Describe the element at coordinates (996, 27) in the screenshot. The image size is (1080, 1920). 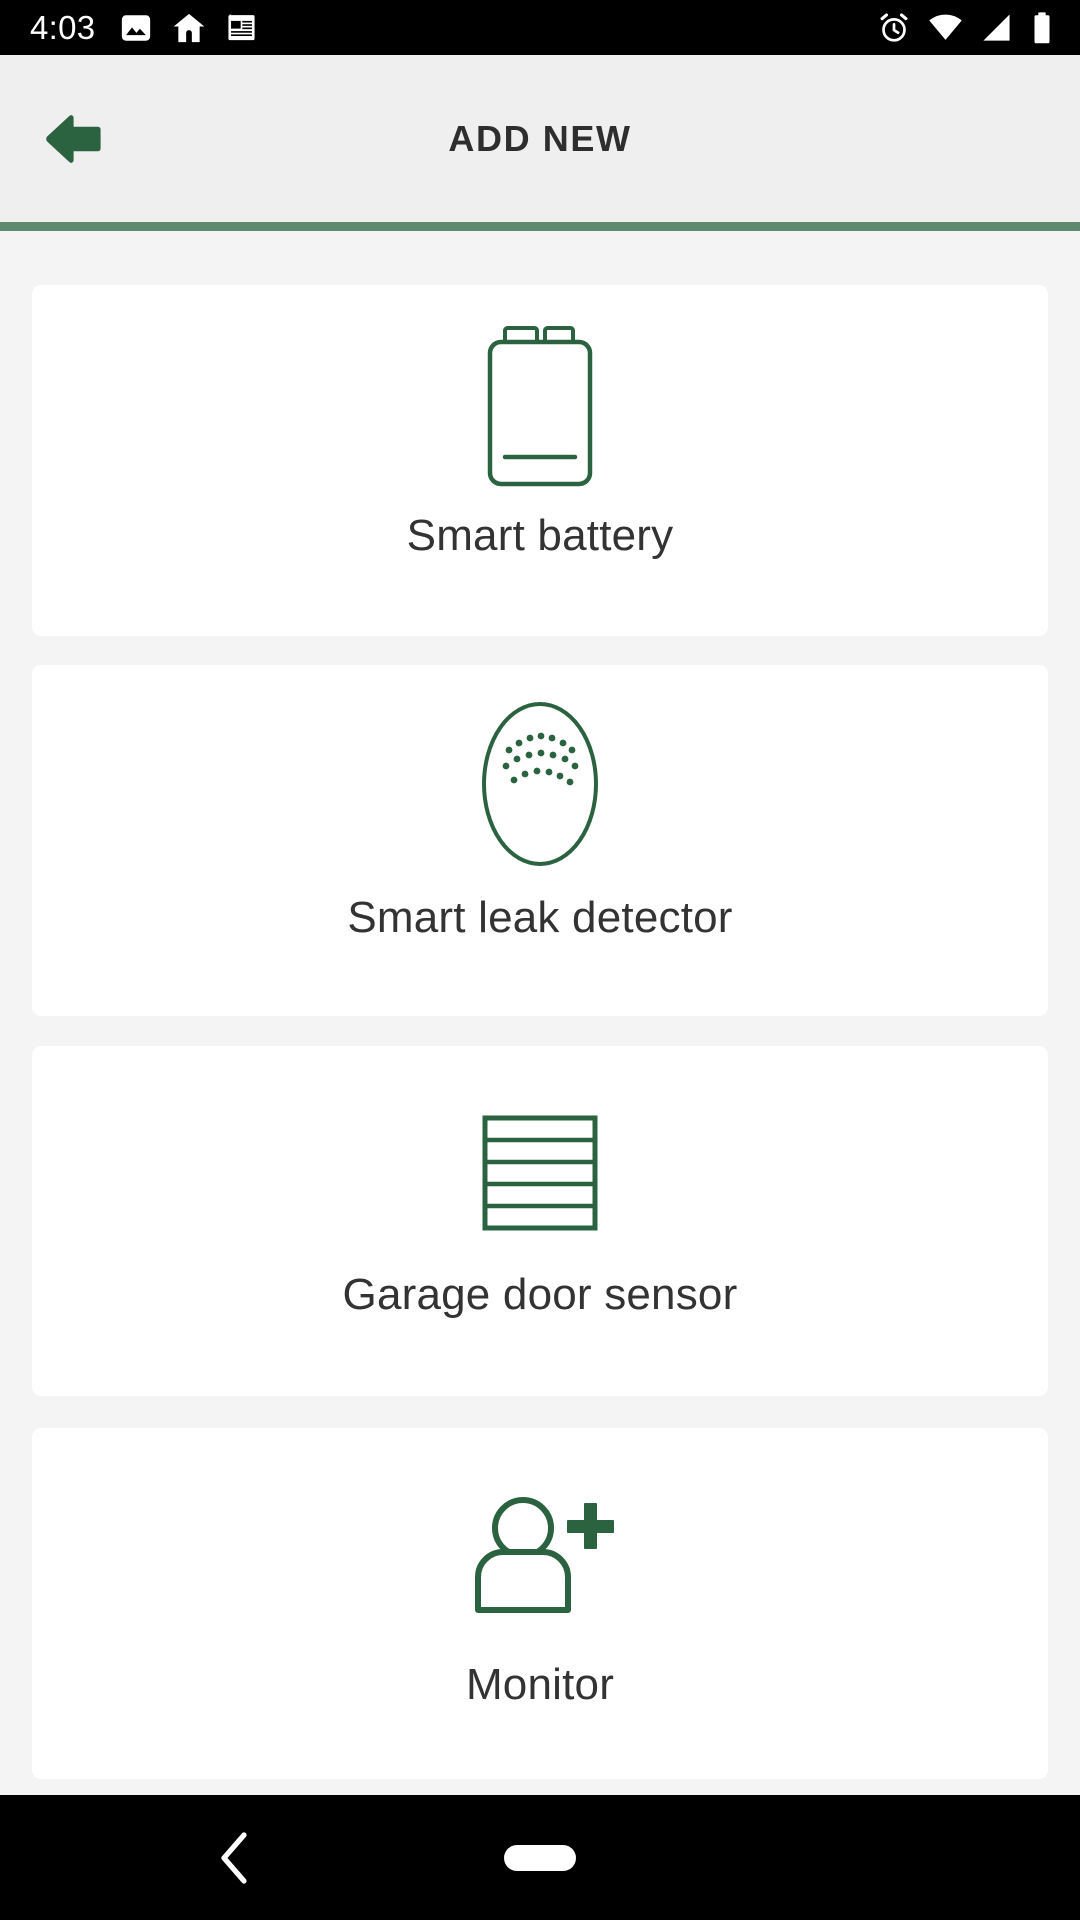
I see `cellular-signal-icon` at that location.